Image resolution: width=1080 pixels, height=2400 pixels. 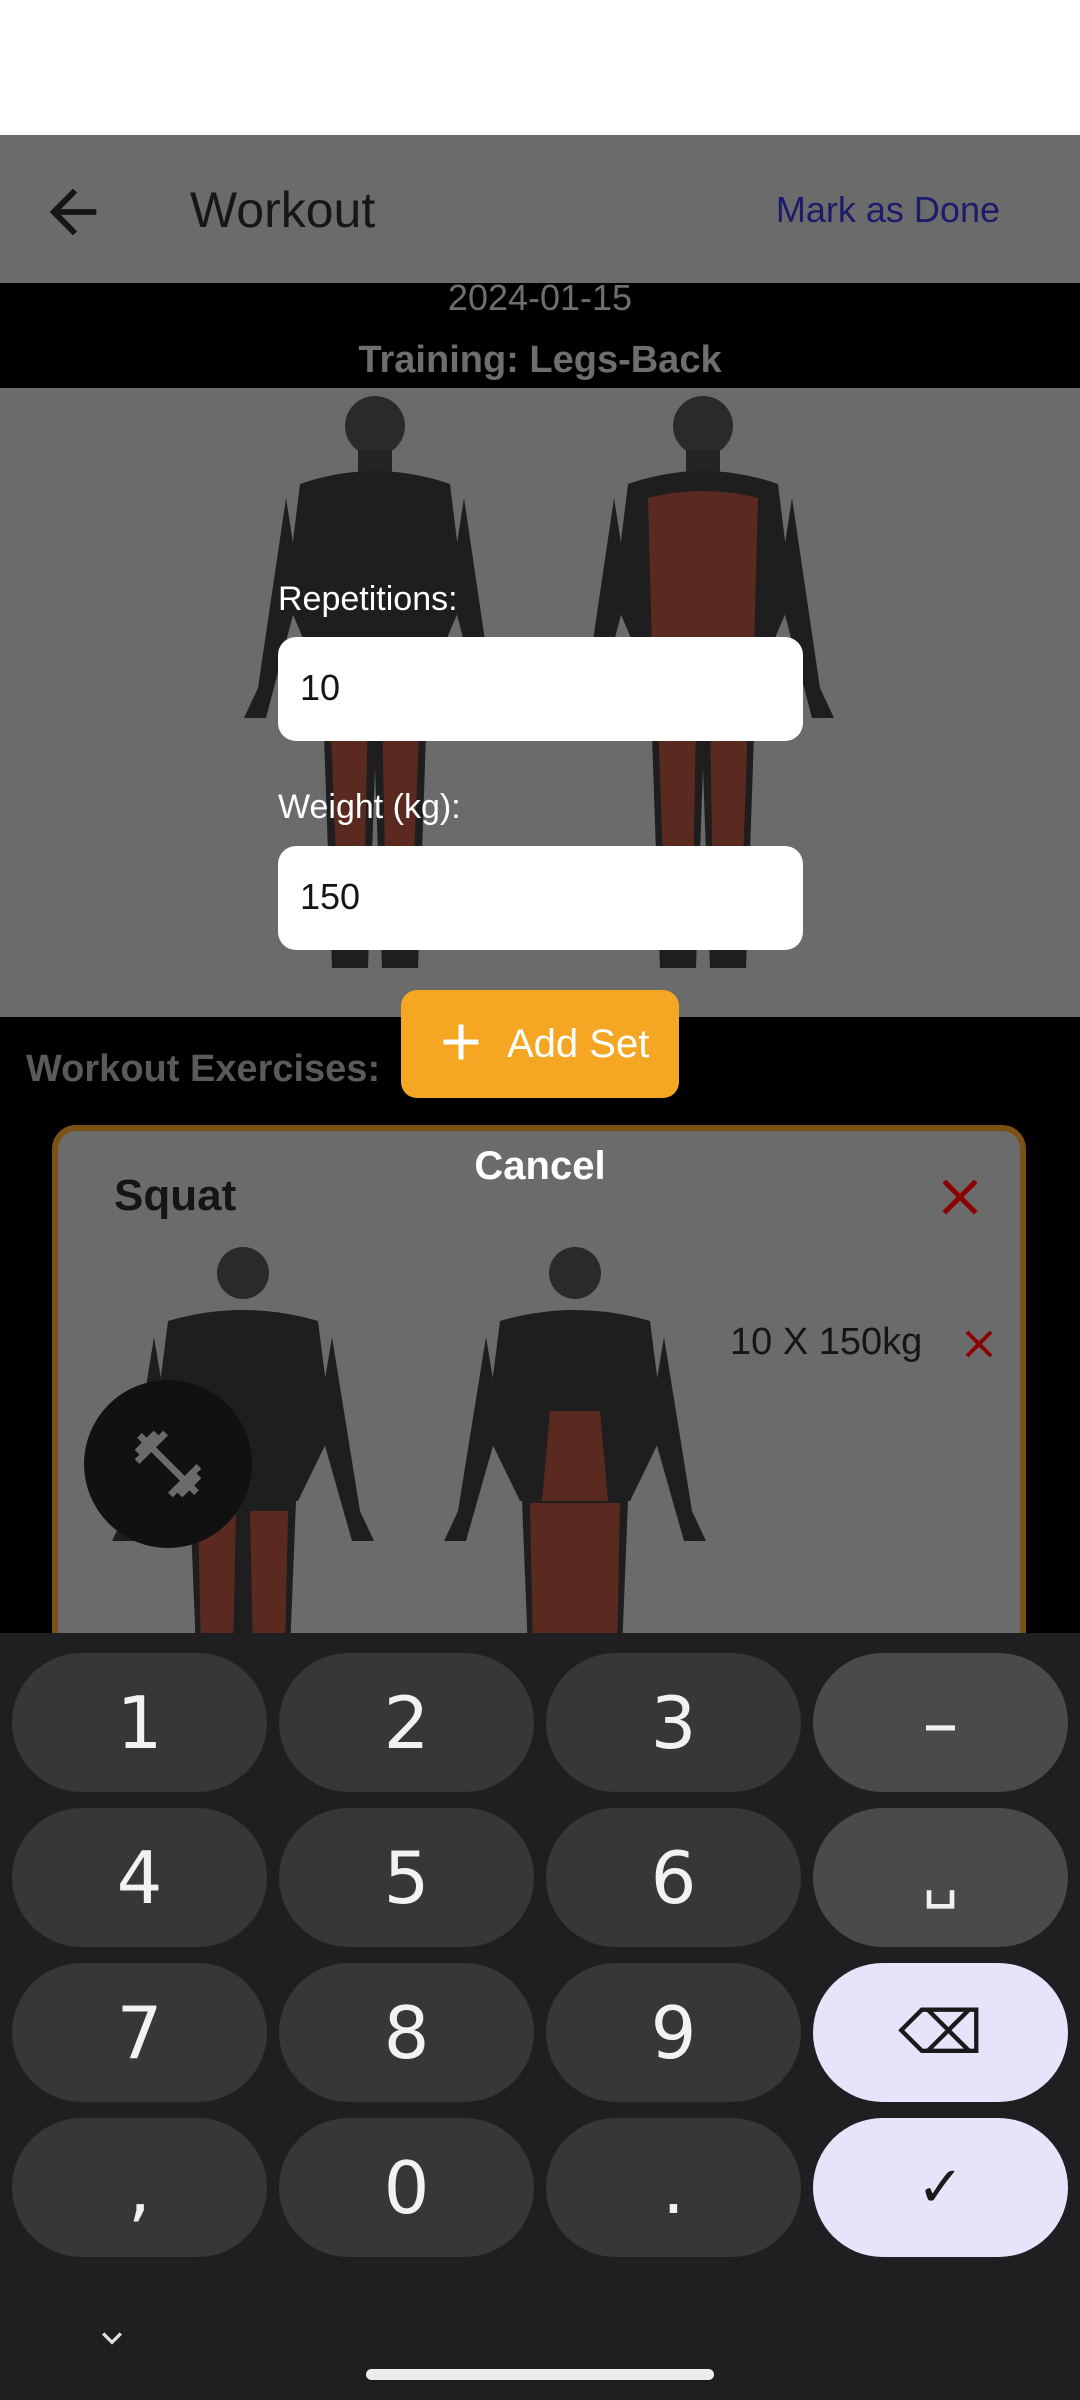 What do you see at coordinates (461, 1042) in the screenshot?
I see `plus-icon` at bounding box center [461, 1042].